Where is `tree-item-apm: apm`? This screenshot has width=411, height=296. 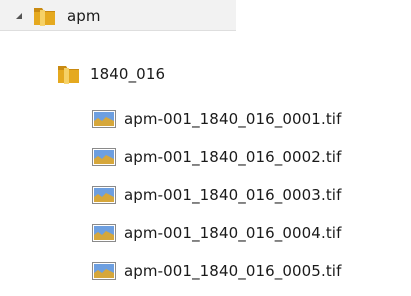
tree-item-apm: apm is located at coordinates (50, 17).